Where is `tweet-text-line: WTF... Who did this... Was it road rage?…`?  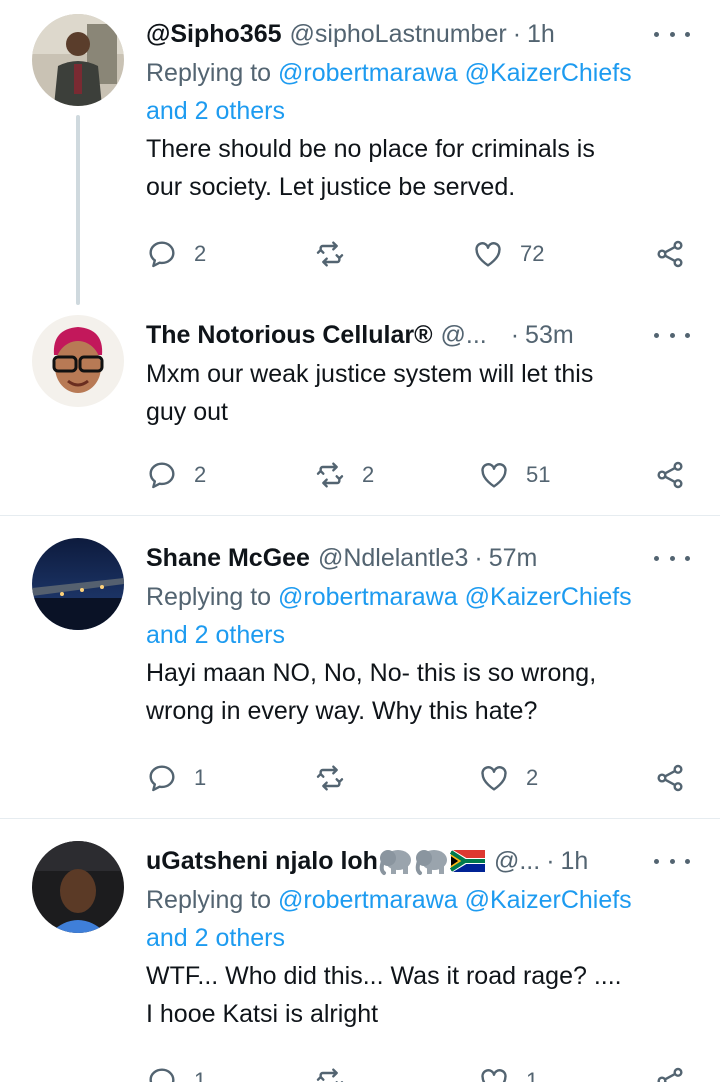
tweet-text-line: WTF... Who did this... Was it road rage?… is located at coordinates (384, 976).